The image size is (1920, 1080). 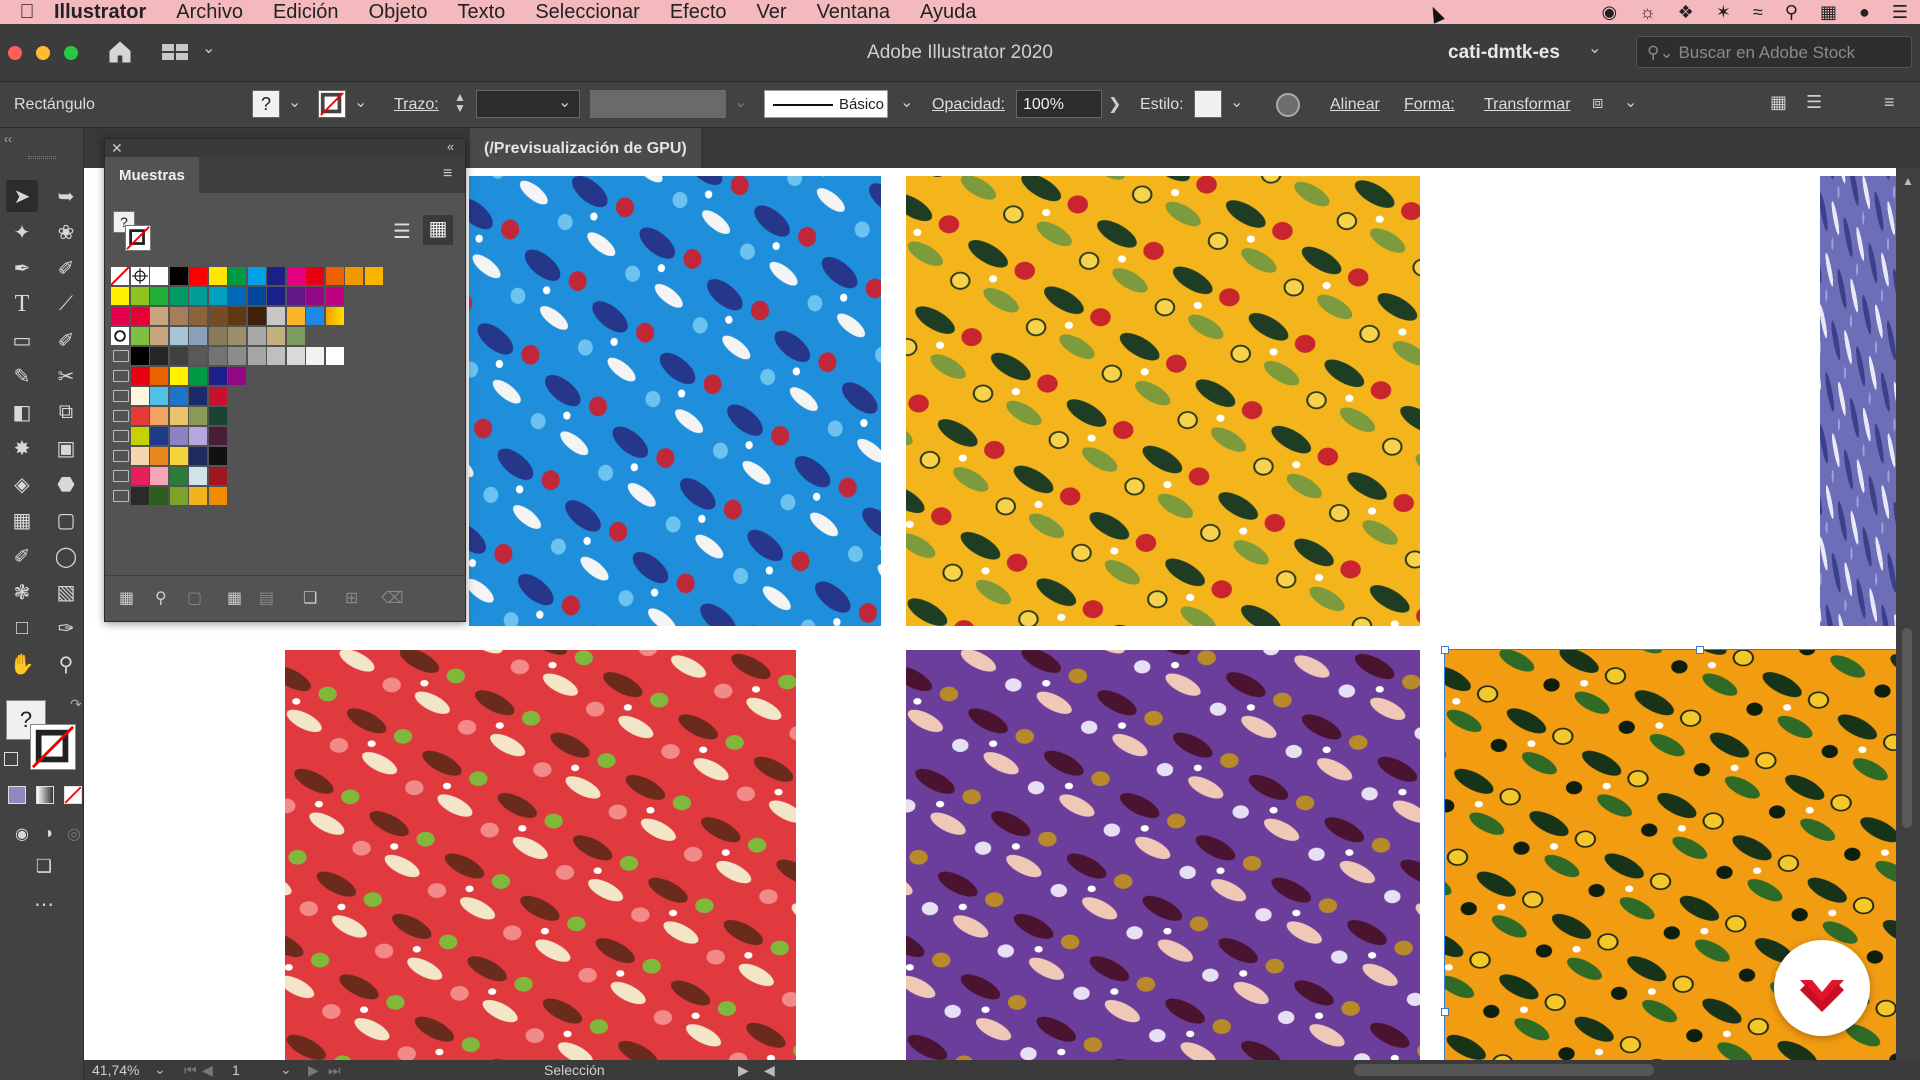 I want to click on swatch-none, so click(x=120, y=276).